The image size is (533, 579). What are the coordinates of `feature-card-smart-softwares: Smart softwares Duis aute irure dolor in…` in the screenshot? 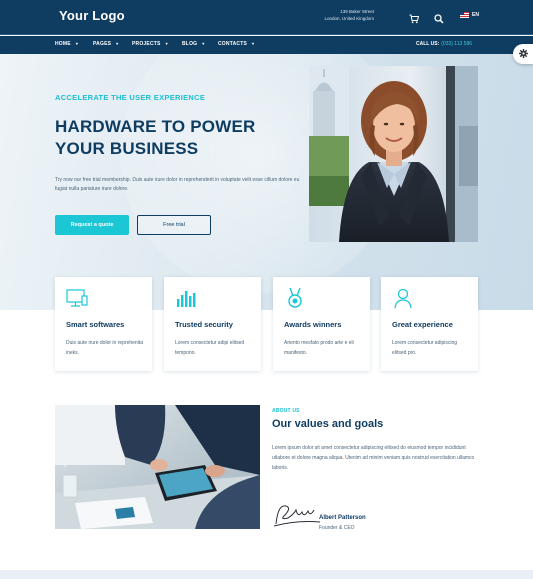 It's located at (103, 324).